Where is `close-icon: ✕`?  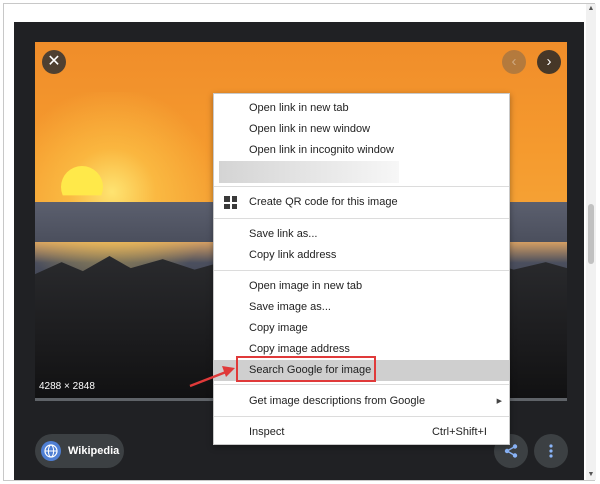 close-icon: ✕ is located at coordinates (54, 62).